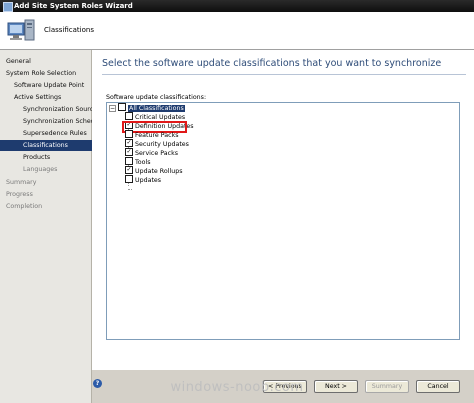 This screenshot has height=403, width=474. What do you see at coordinates (162, 144) in the screenshot?
I see `security-updates-label: Security Updates` at bounding box center [162, 144].